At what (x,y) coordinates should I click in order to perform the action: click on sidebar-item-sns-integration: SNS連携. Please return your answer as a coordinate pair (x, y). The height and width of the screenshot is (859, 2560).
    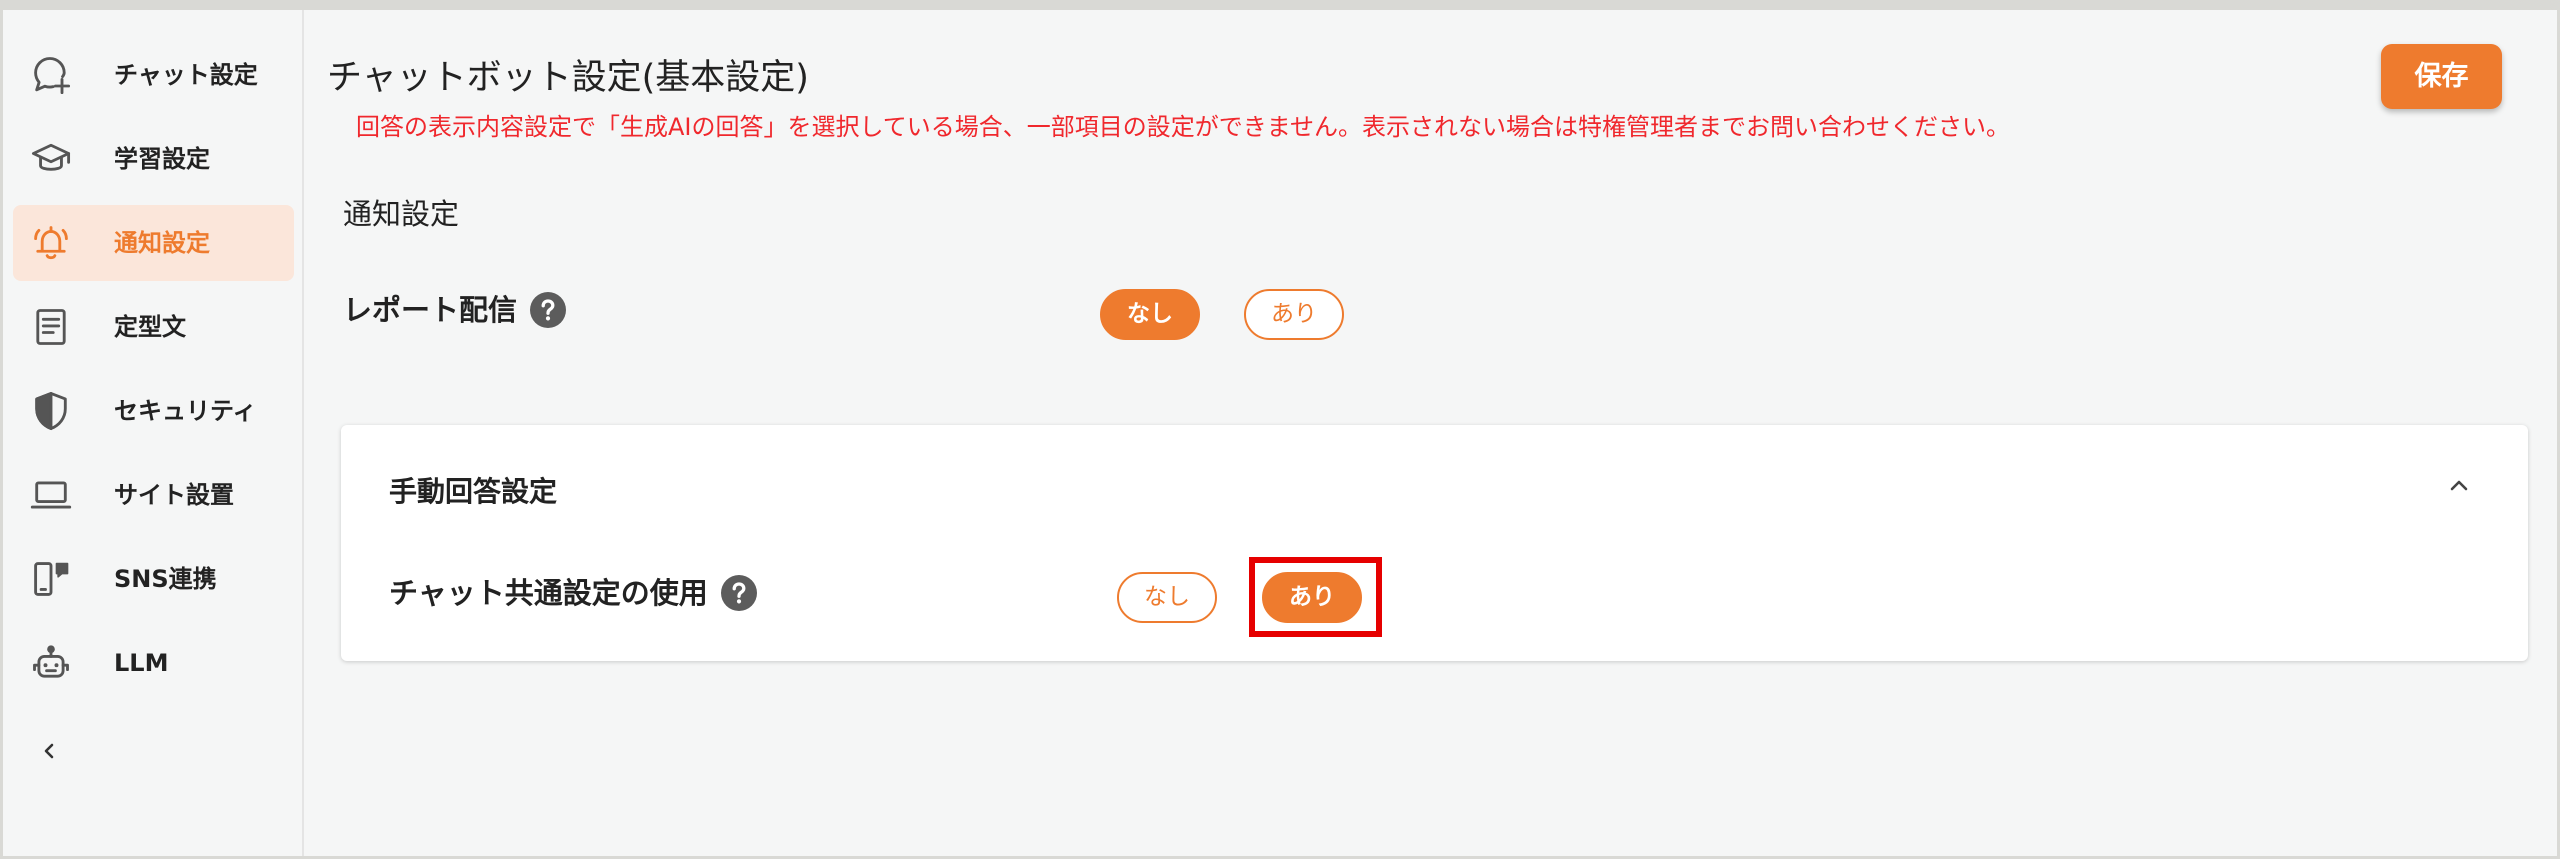
    Looking at the image, I should click on (153, 579).